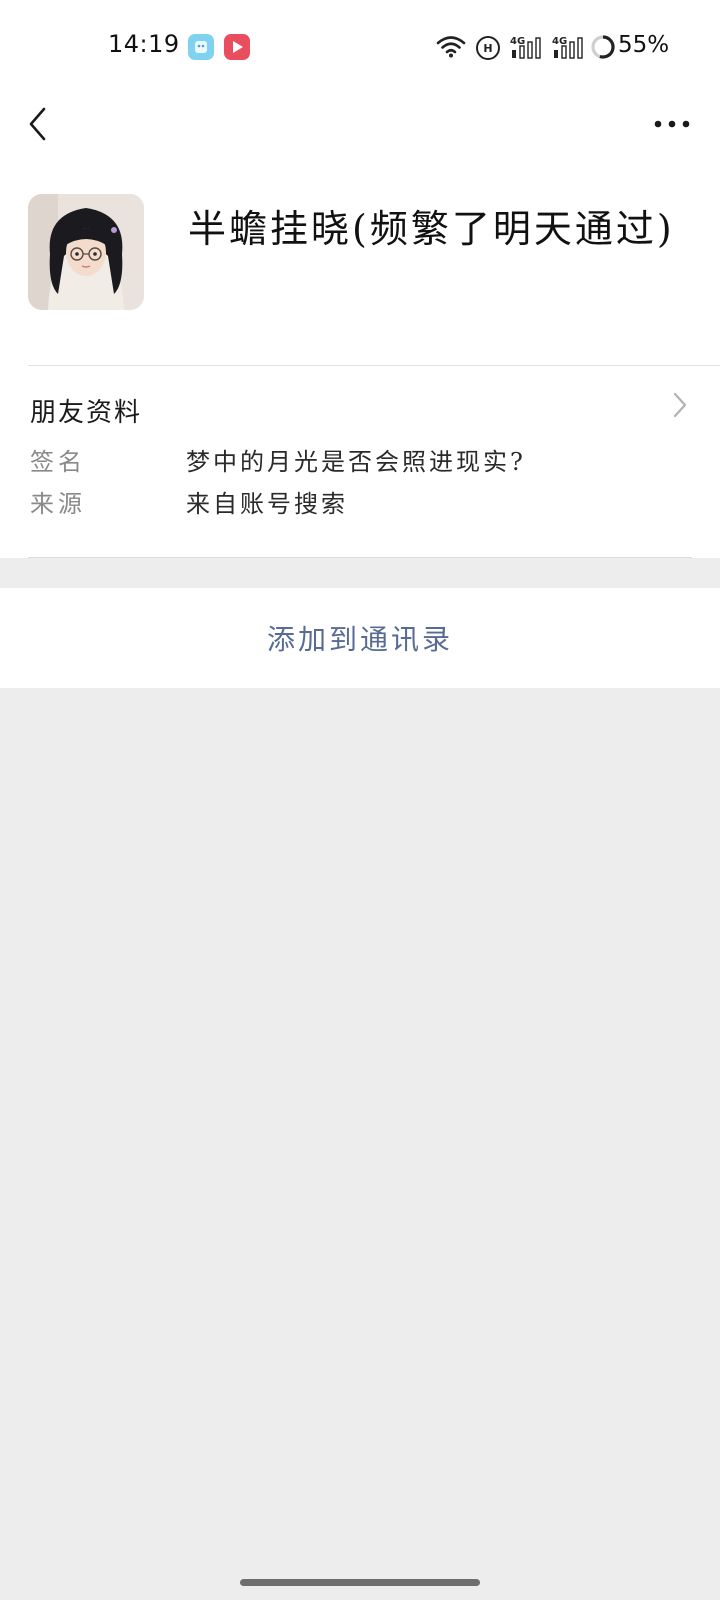 This screenshot has height=1600, width=720. Describe the element at coordinates (672, 124) in the screenshot. I see `more-dots-icon` at that location.